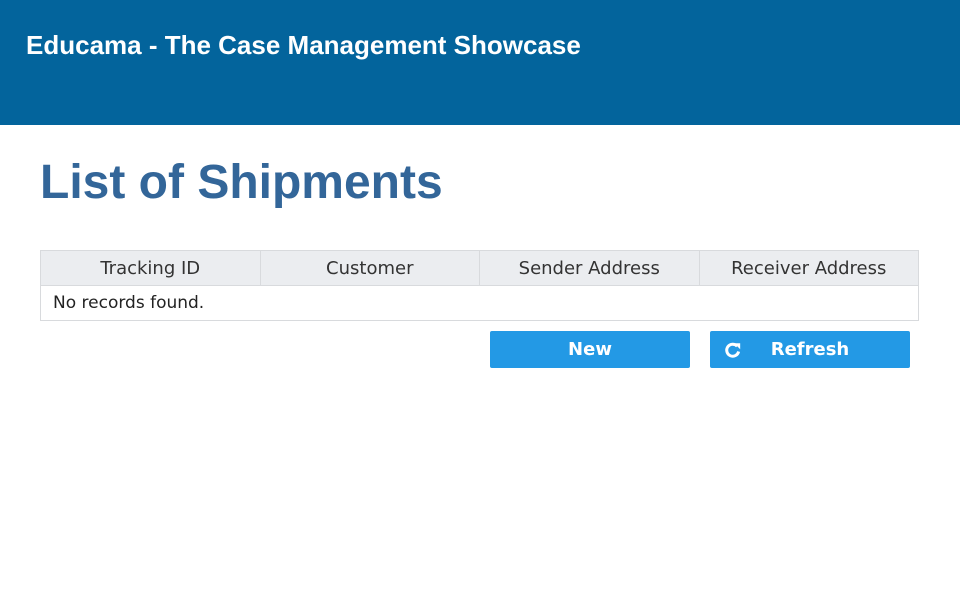 This screenshot has height=596, width=960. I want to click on column-header-sender-address: Sender Address, so click(590, 268).